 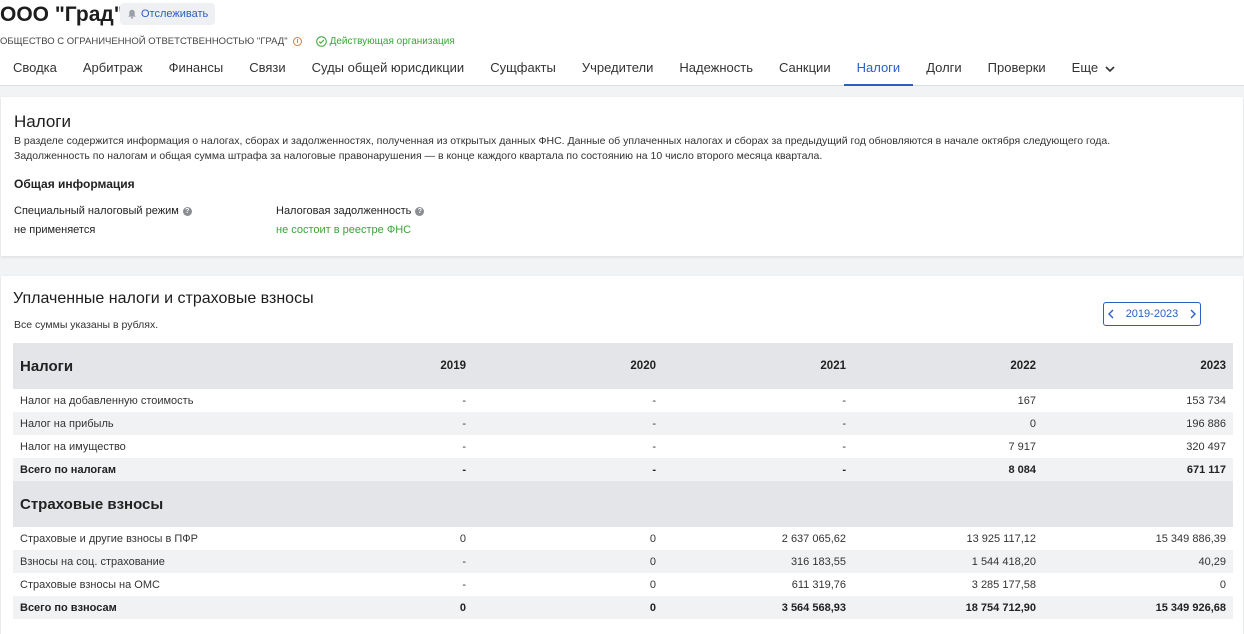 I want to click on cell: 2 637 065,62, so click(x=813, y=538).